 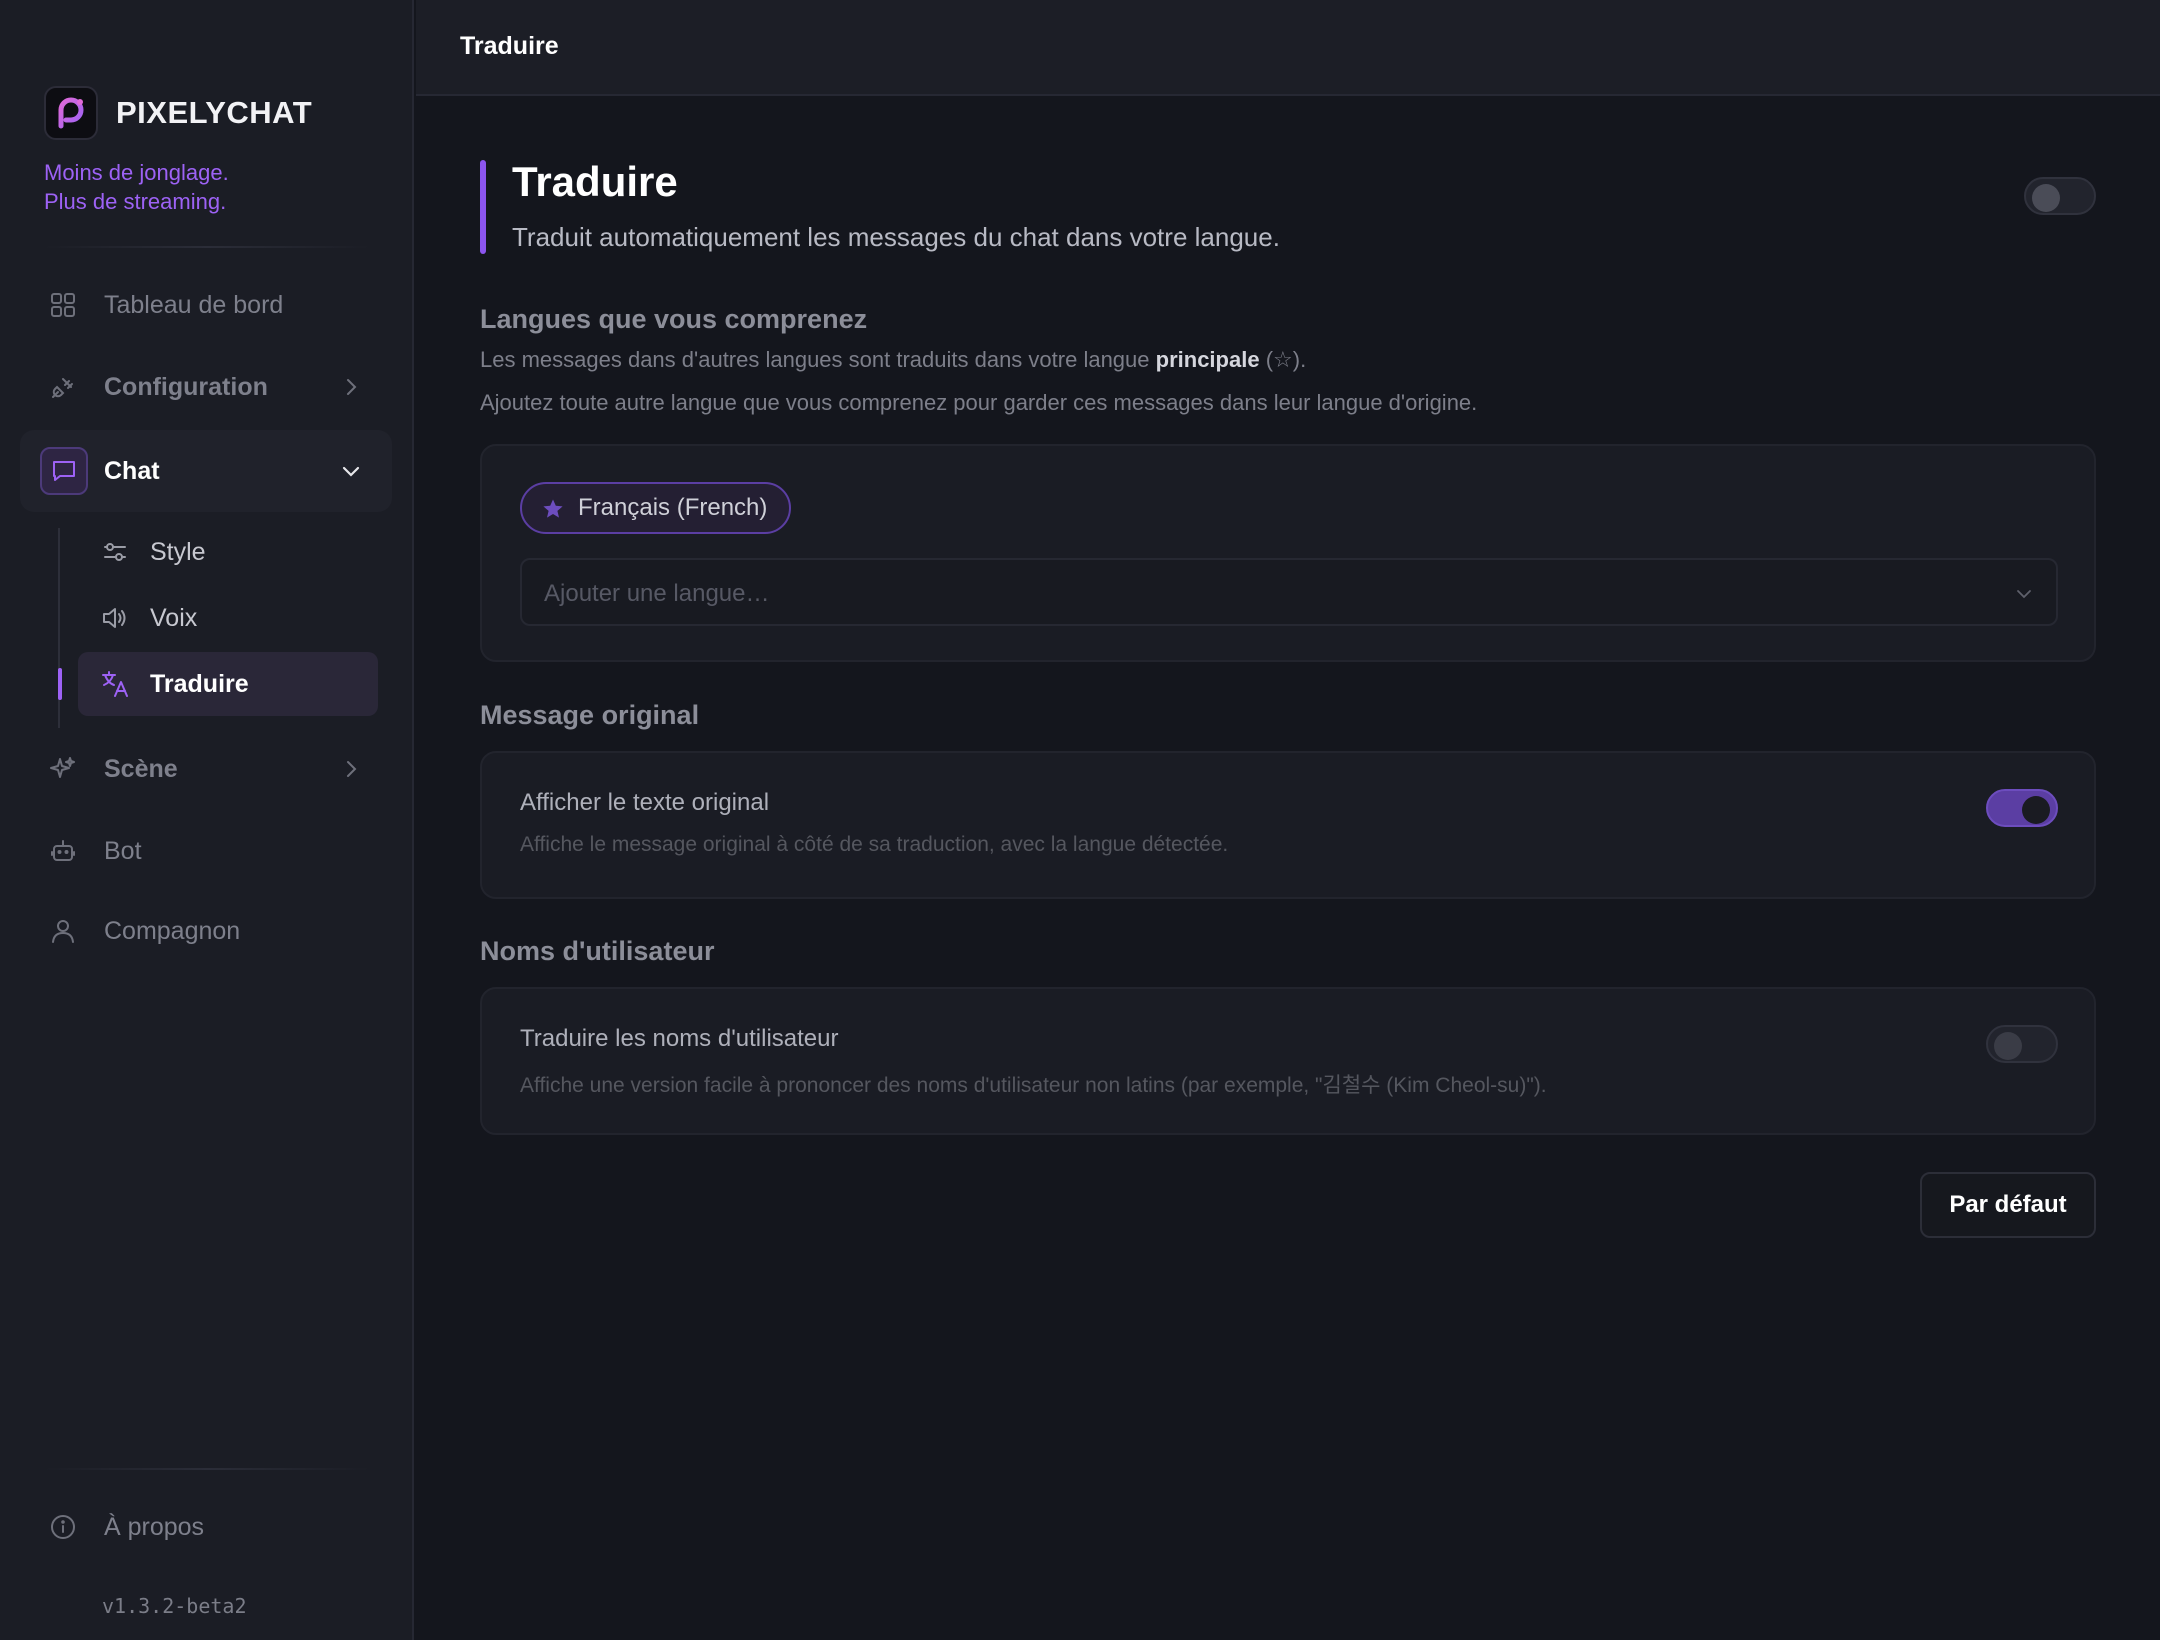 What do you see at coordinates (71, 113) in the screenshot?
I see `app-logo-icon` at bounding box center [71, 113].